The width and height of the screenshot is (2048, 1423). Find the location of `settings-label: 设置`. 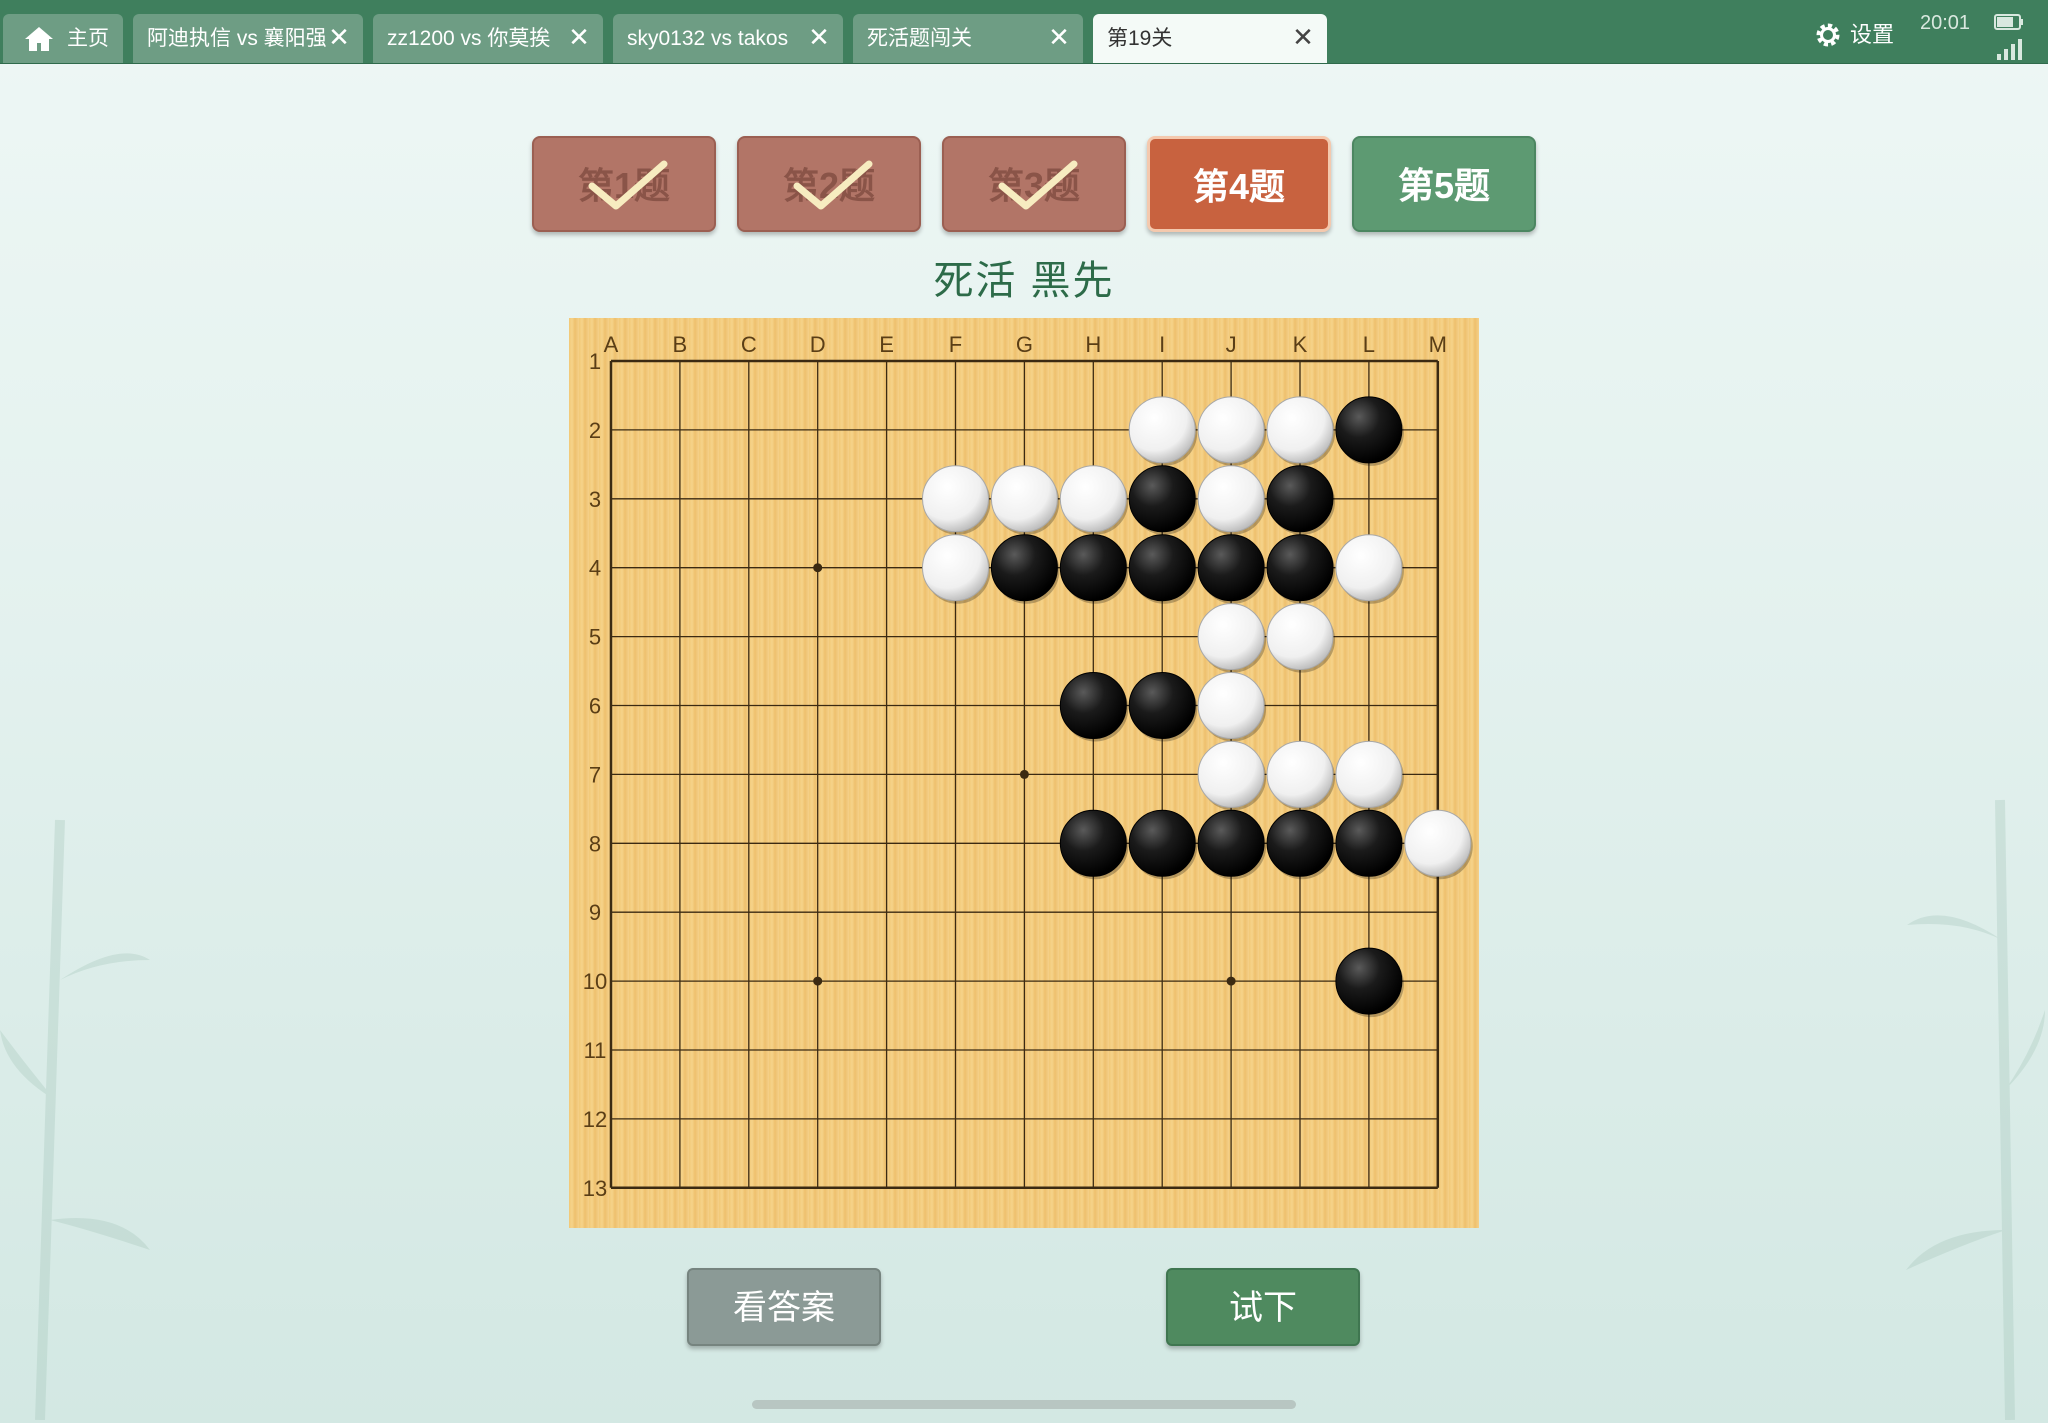

settings-label: 设置 is located at coordinates (1872, 34).